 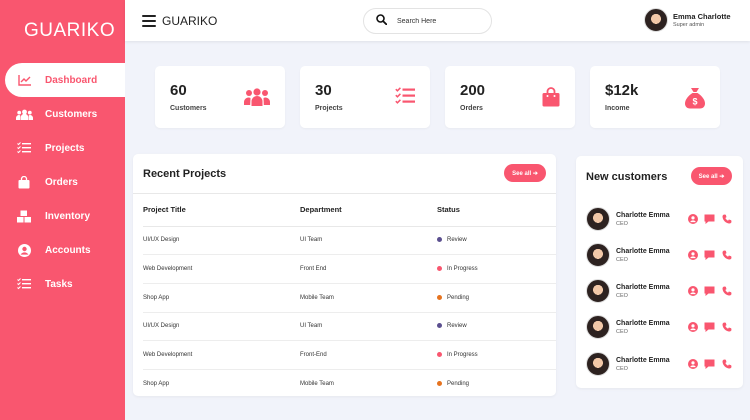 What do you see at coordinates (496, 269) in the screenshot?
I see `status-cell: In Progress` at bounding box center [496, 269].